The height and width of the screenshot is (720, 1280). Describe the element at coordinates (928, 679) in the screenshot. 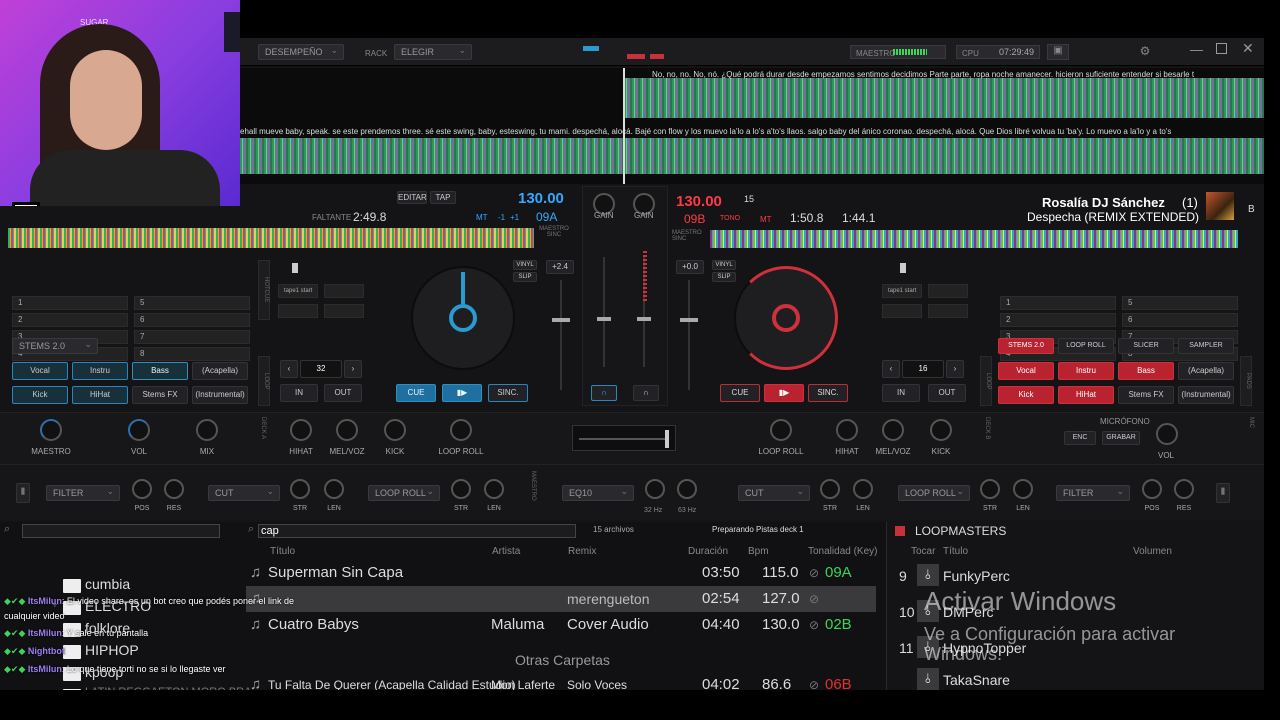

I see `play-sample-icon: ⫰` at that location.